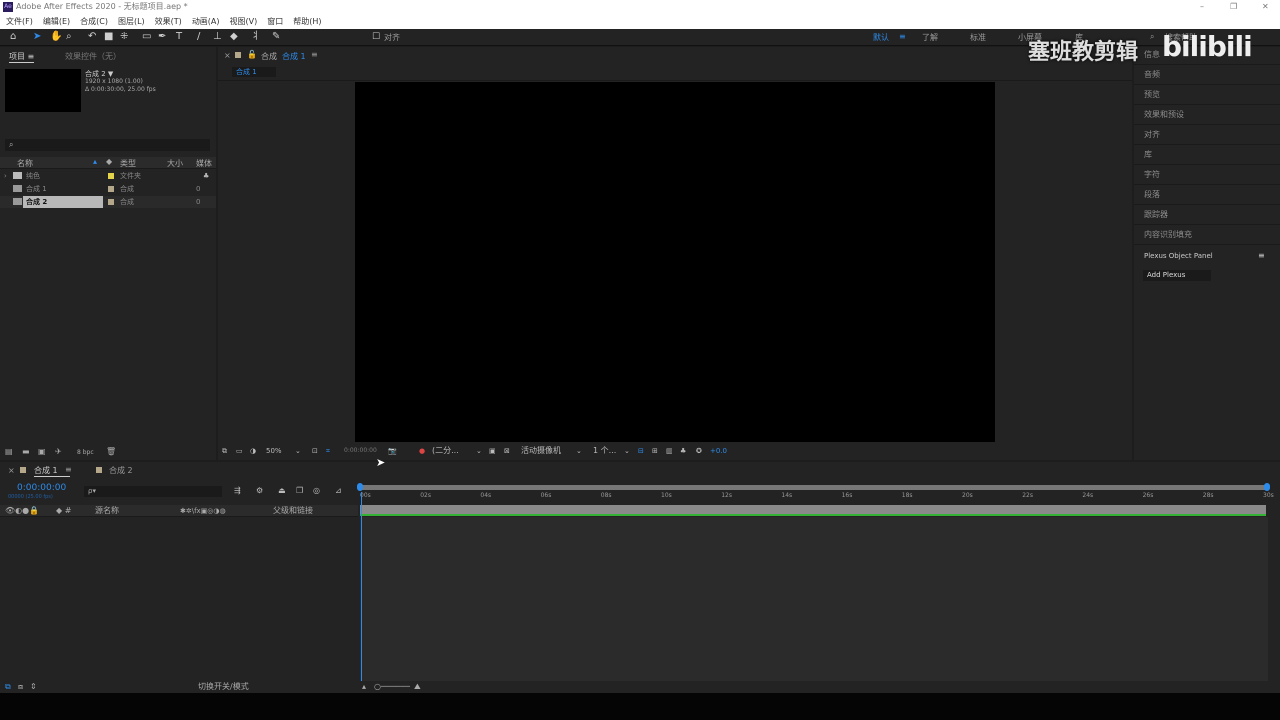  What do you see at coordinates (108, 189) in the screenshot?
I see `project-item-comp1: 合成 1 合成 0` at bounding box center [108, 189].